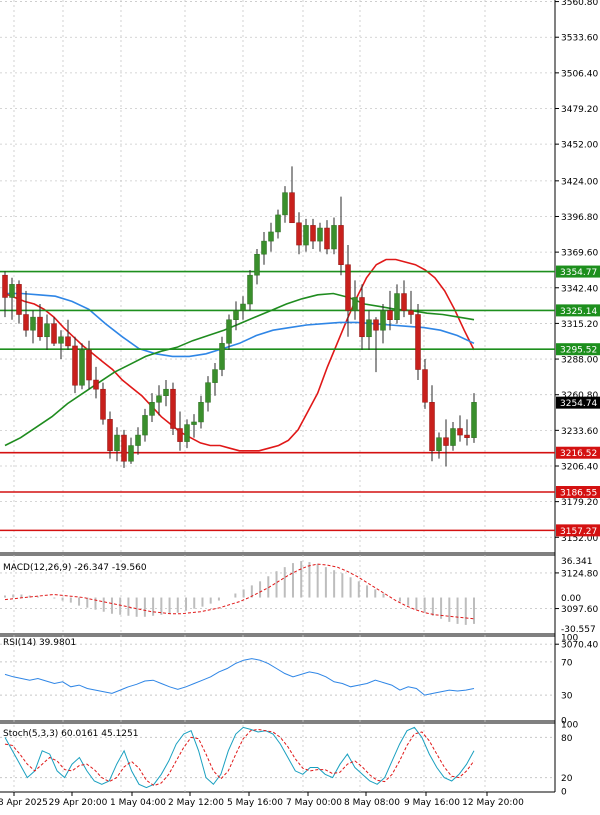 Image resolution: width=600 pixels, height=815 pixels. Describe the element at coordinates (569, 726) in the screenshot. I see `stoch-tick-label: 100` at that location.